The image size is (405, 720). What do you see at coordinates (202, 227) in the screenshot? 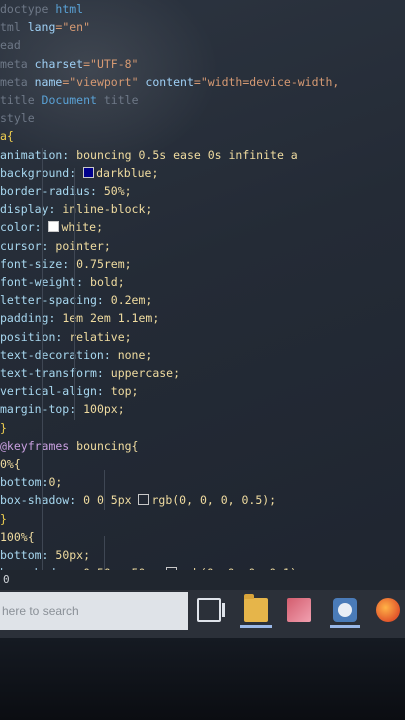
I see `code-line: color: white;` at bounding box center [202, 227].